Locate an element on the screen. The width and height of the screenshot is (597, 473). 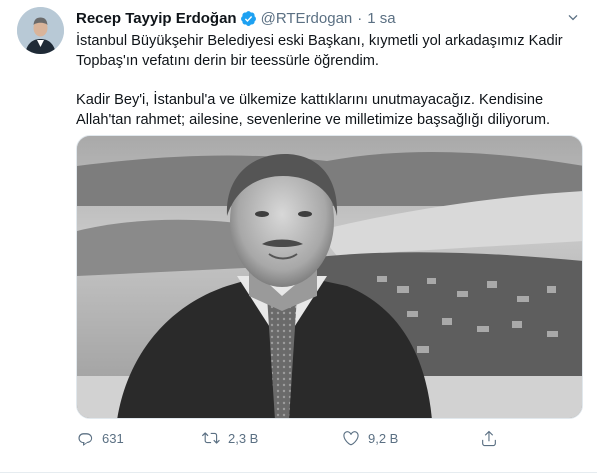
avatar-portrait is located at coordinates (40, 30).